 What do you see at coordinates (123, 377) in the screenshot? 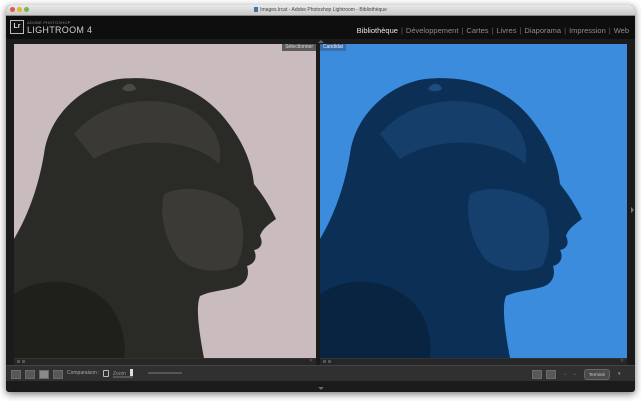
I see `zoom-track` at bounding box center [123, 377].